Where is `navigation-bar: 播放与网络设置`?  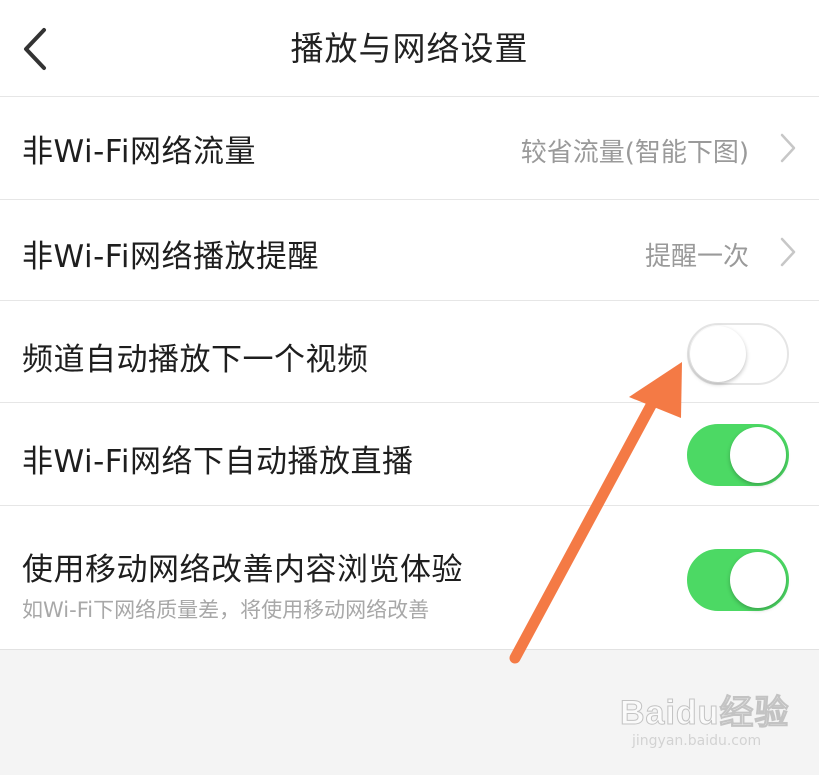
navigation-bar: 播放与网络设置 is located at coordinates (409, 48).